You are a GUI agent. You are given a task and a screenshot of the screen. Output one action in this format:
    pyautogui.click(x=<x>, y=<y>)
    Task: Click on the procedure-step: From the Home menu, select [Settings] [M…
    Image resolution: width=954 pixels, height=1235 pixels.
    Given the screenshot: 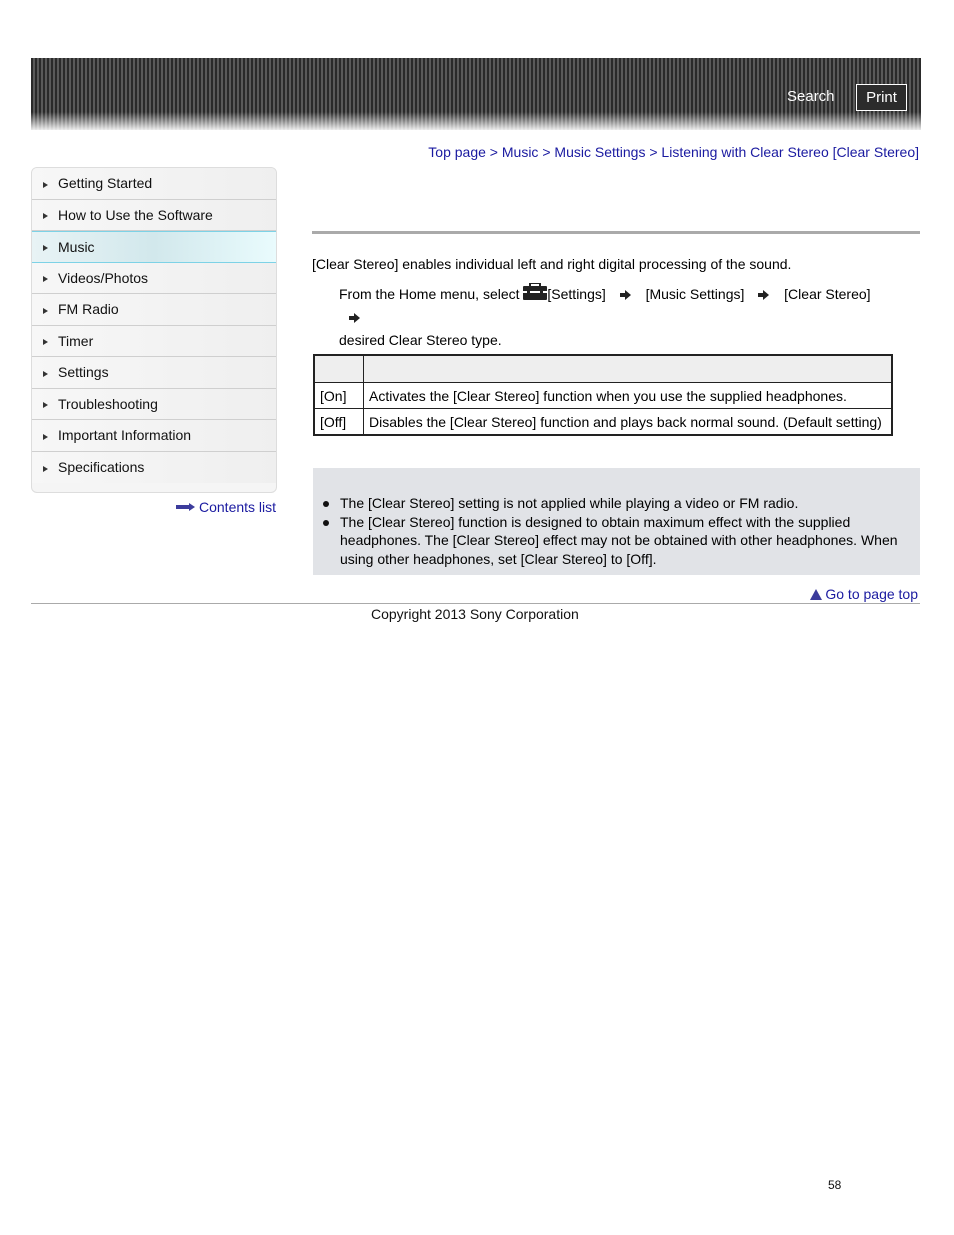 What is the action you would take?
    pyautogui.click(x=619, y=317)
    